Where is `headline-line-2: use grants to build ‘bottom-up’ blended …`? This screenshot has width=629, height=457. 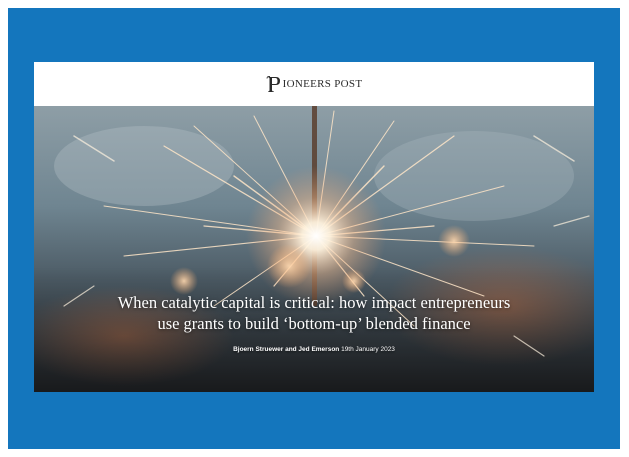 headline-line-2: use grants to build ‘bottom-up’ blended … is located at coordinates (314, 323).